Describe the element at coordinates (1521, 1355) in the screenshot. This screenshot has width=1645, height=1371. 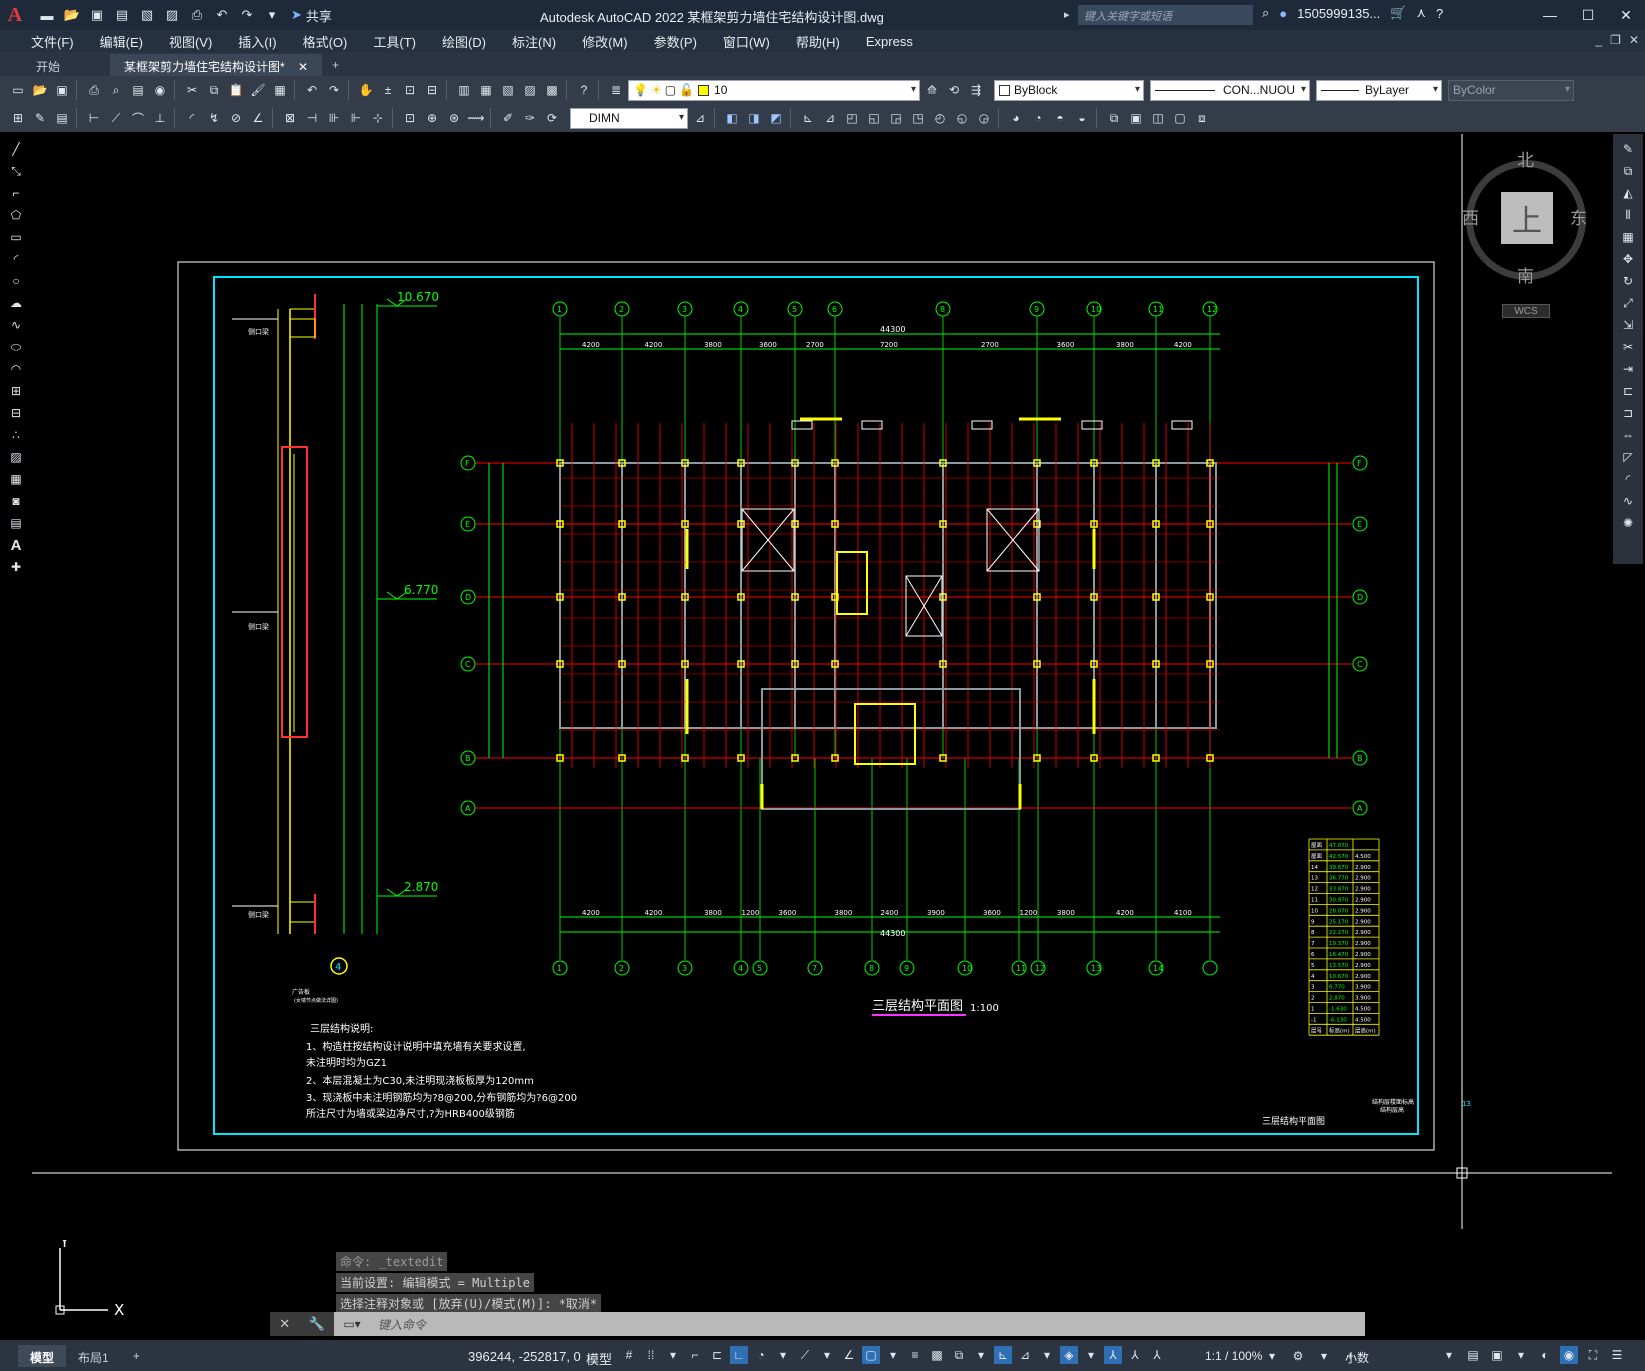
I see `lock-dropdown-icon: ▾` at that location.